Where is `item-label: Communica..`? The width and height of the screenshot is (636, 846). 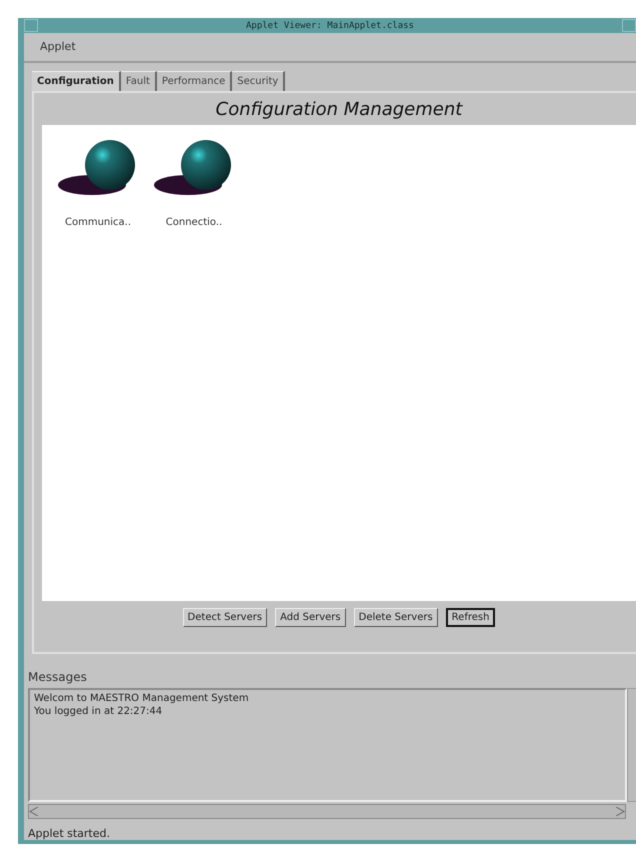
item-label: Communica.. is located at coordinates (98, 222).